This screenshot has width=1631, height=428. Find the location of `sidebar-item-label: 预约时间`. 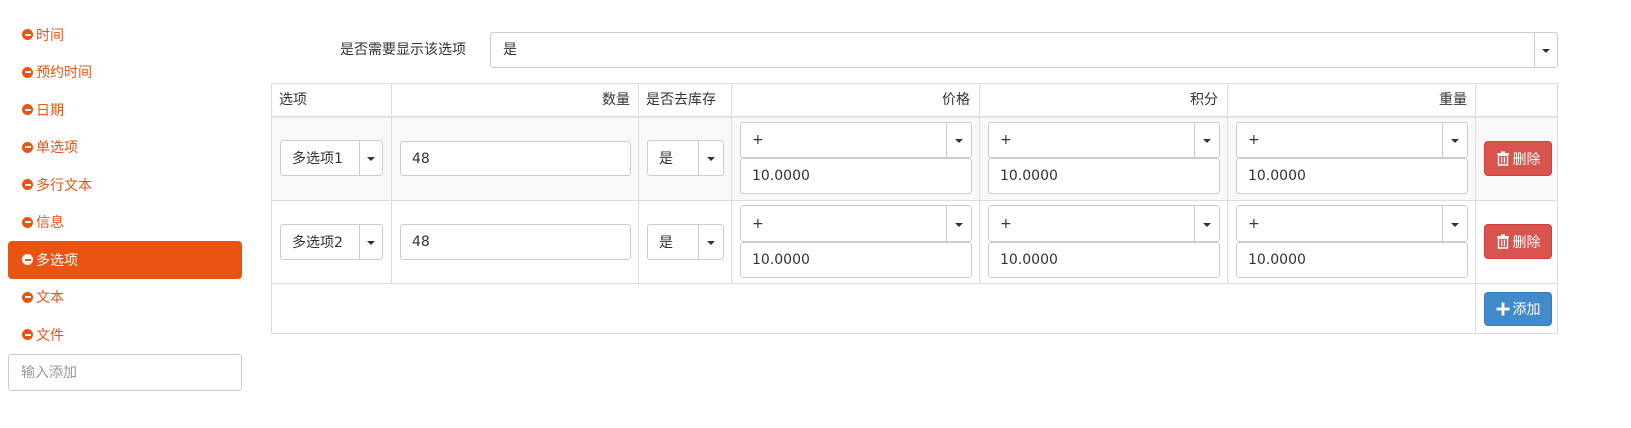

sidebar-item-label: 预约时间 is located at coordinates (64, 73).